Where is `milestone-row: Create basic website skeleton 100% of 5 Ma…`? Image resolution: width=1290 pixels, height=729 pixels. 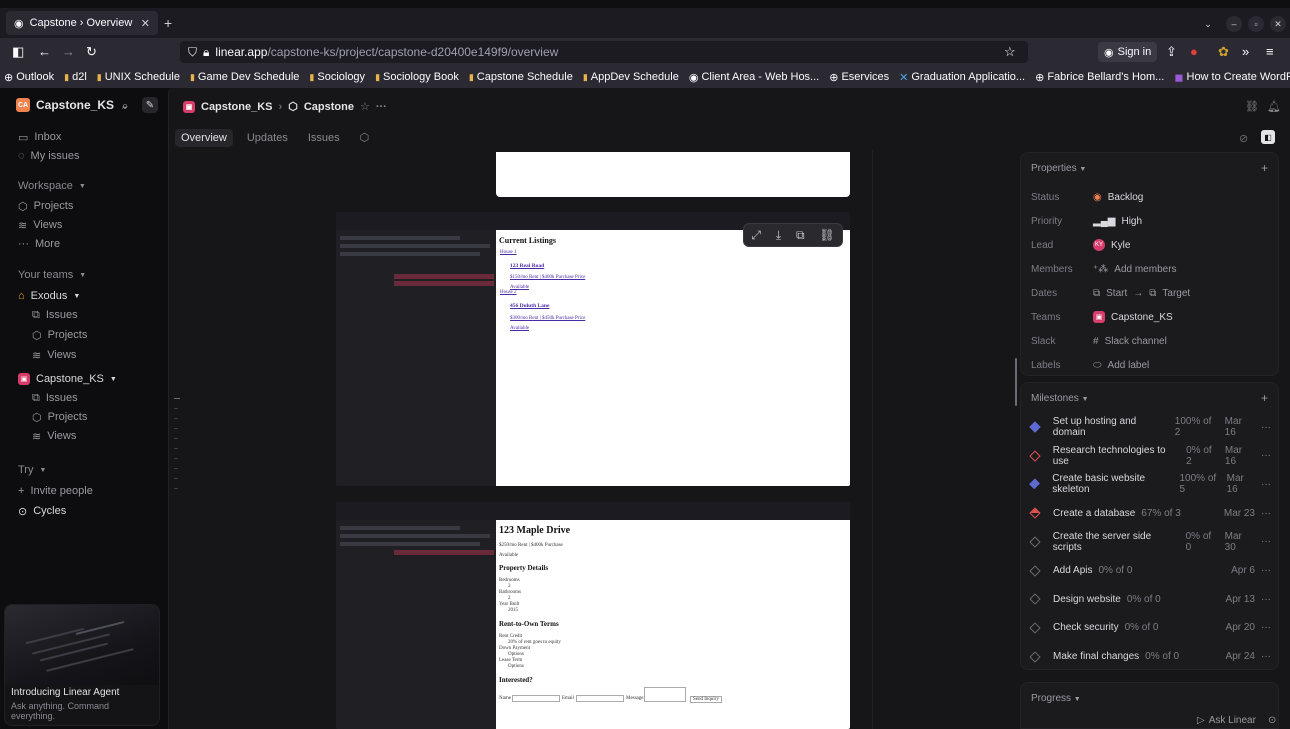
milestone-row: Create basic website skeleton 100% of 5 Ma… is located at coordinates (1150, 484).